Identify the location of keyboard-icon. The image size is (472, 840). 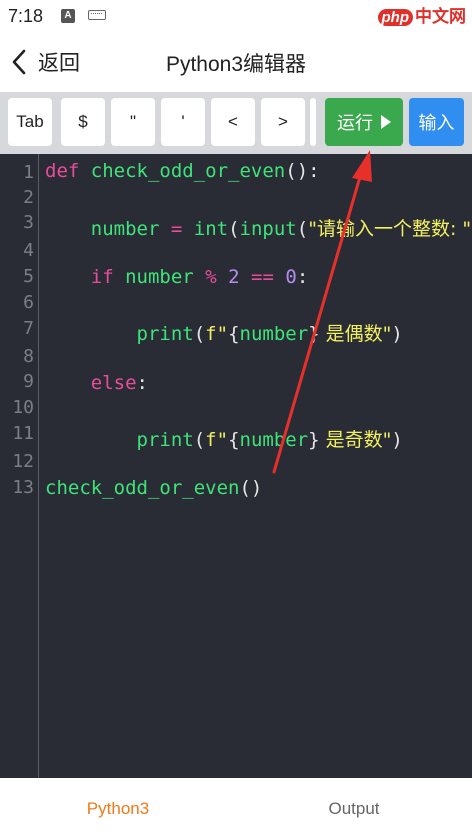
(97, 15).